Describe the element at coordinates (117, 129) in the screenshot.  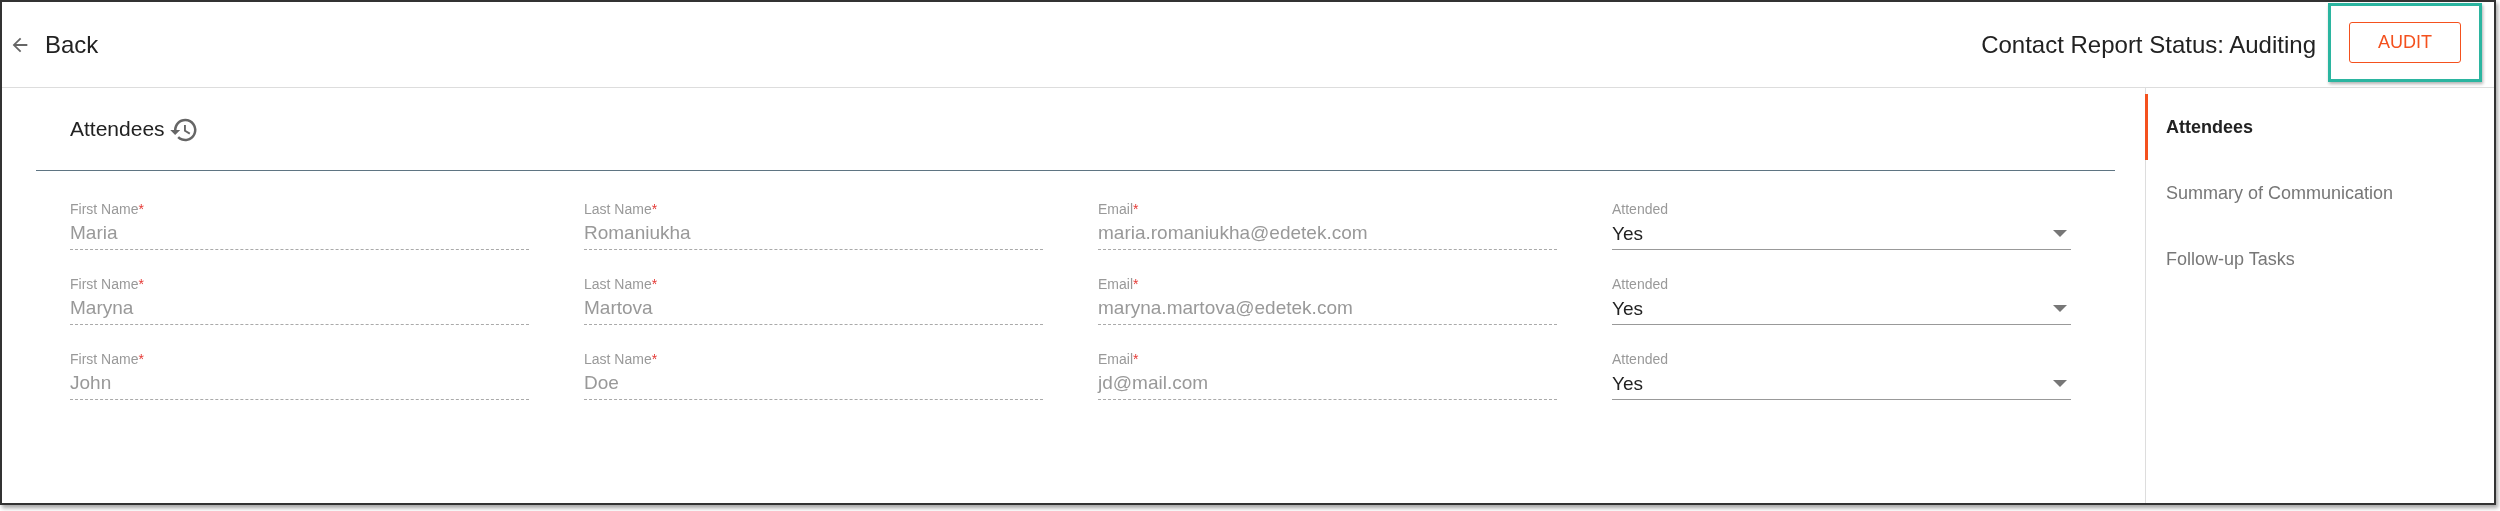
I see `section-title: Attendees` at that location.